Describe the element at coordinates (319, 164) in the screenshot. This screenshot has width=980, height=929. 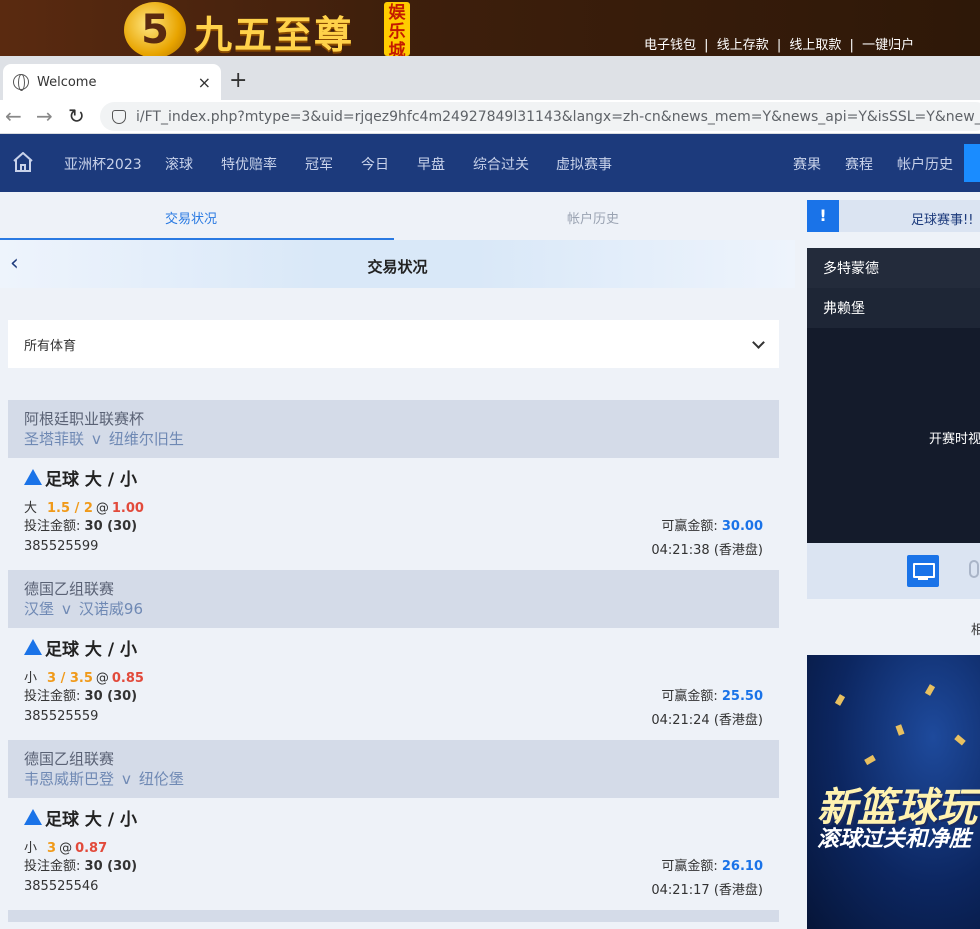
I see `nav-outright: 冠军` at that location.